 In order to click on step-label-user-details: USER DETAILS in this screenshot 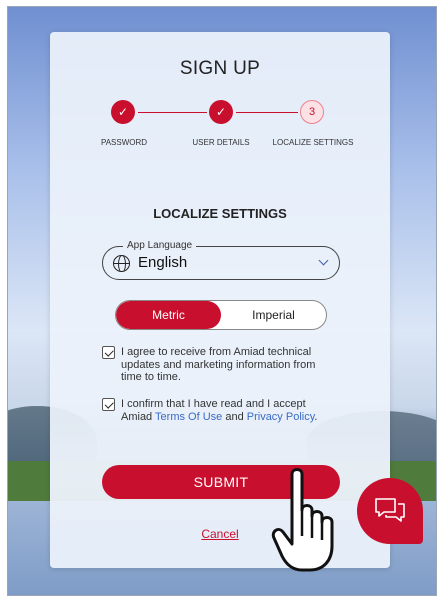, I will do `click(221, 142)`.